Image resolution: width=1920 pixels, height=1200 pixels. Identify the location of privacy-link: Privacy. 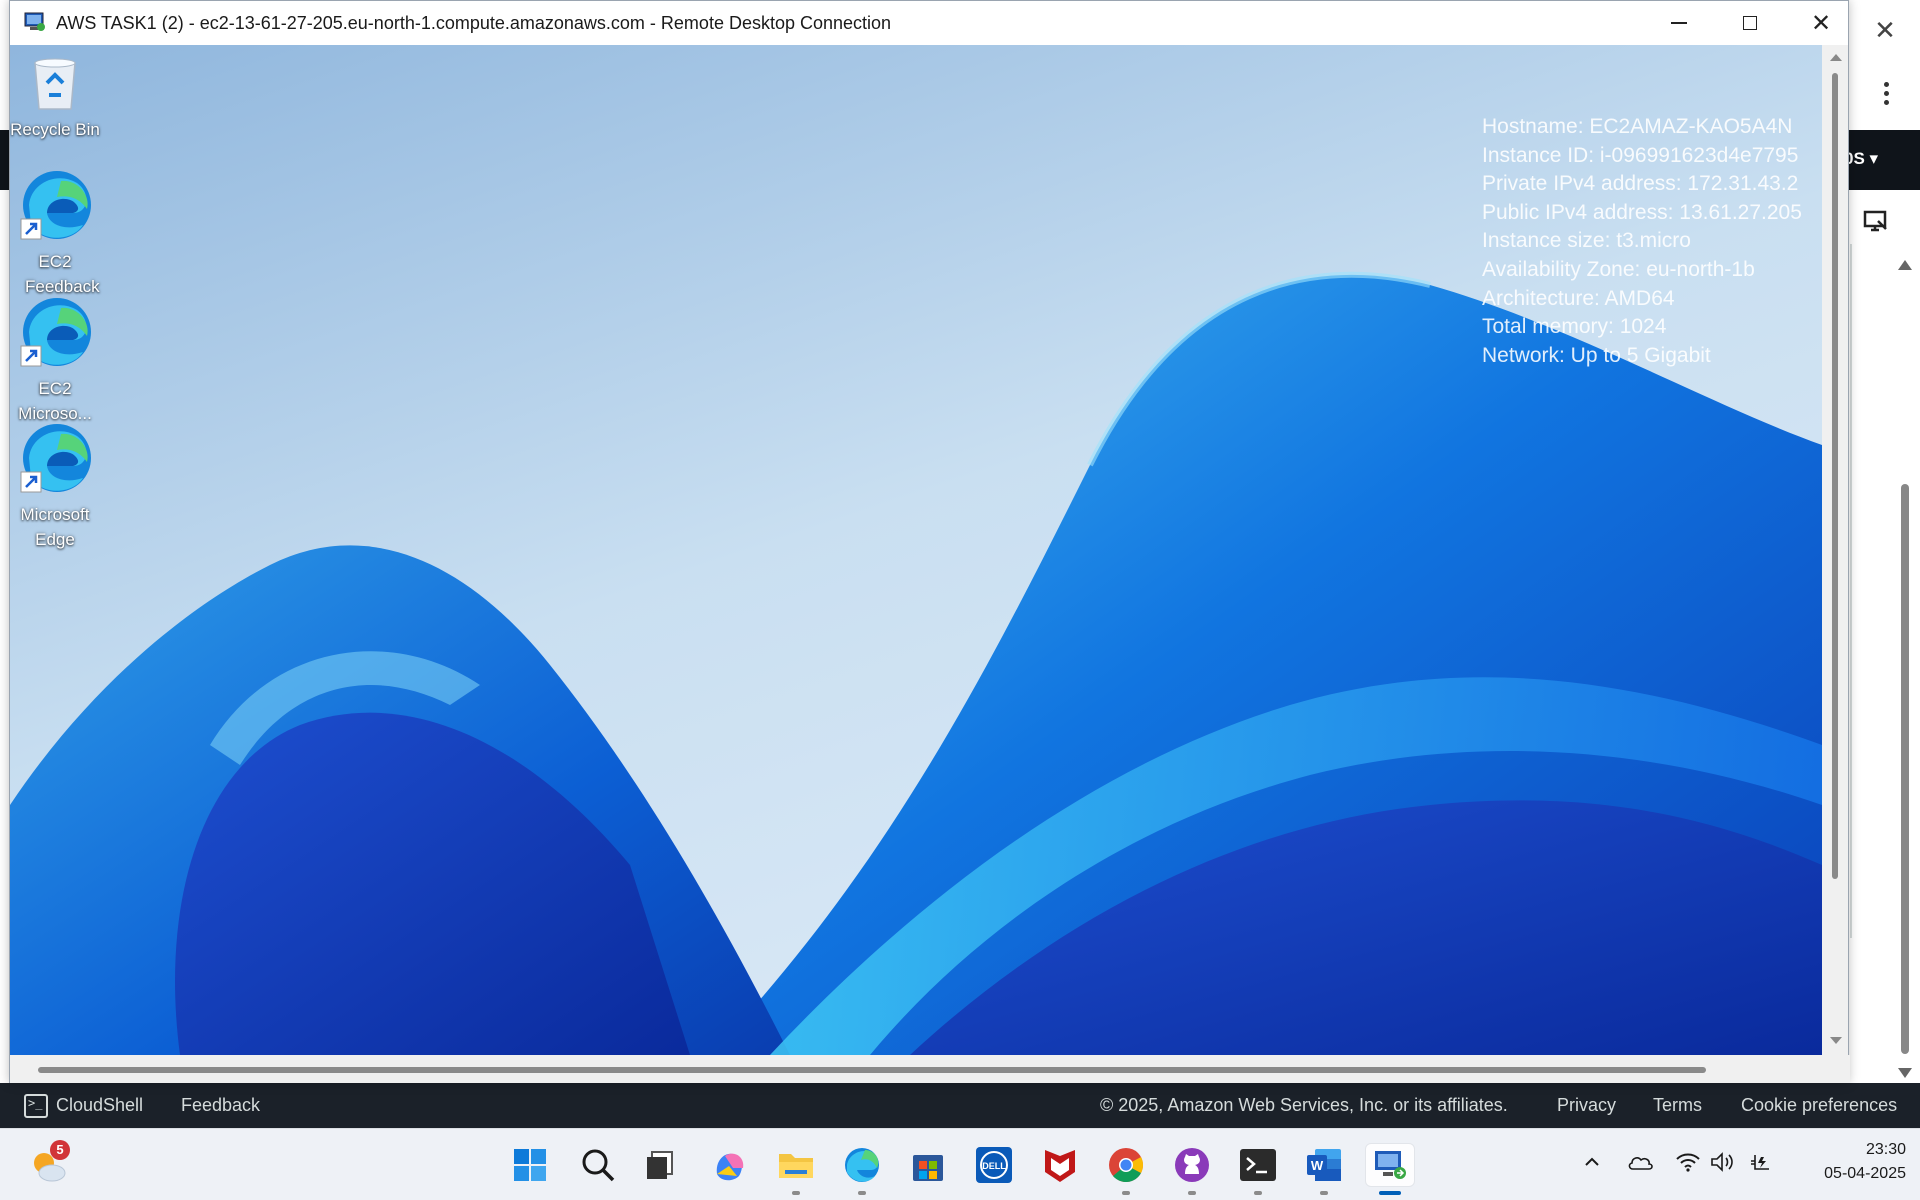
(1586, 1105).